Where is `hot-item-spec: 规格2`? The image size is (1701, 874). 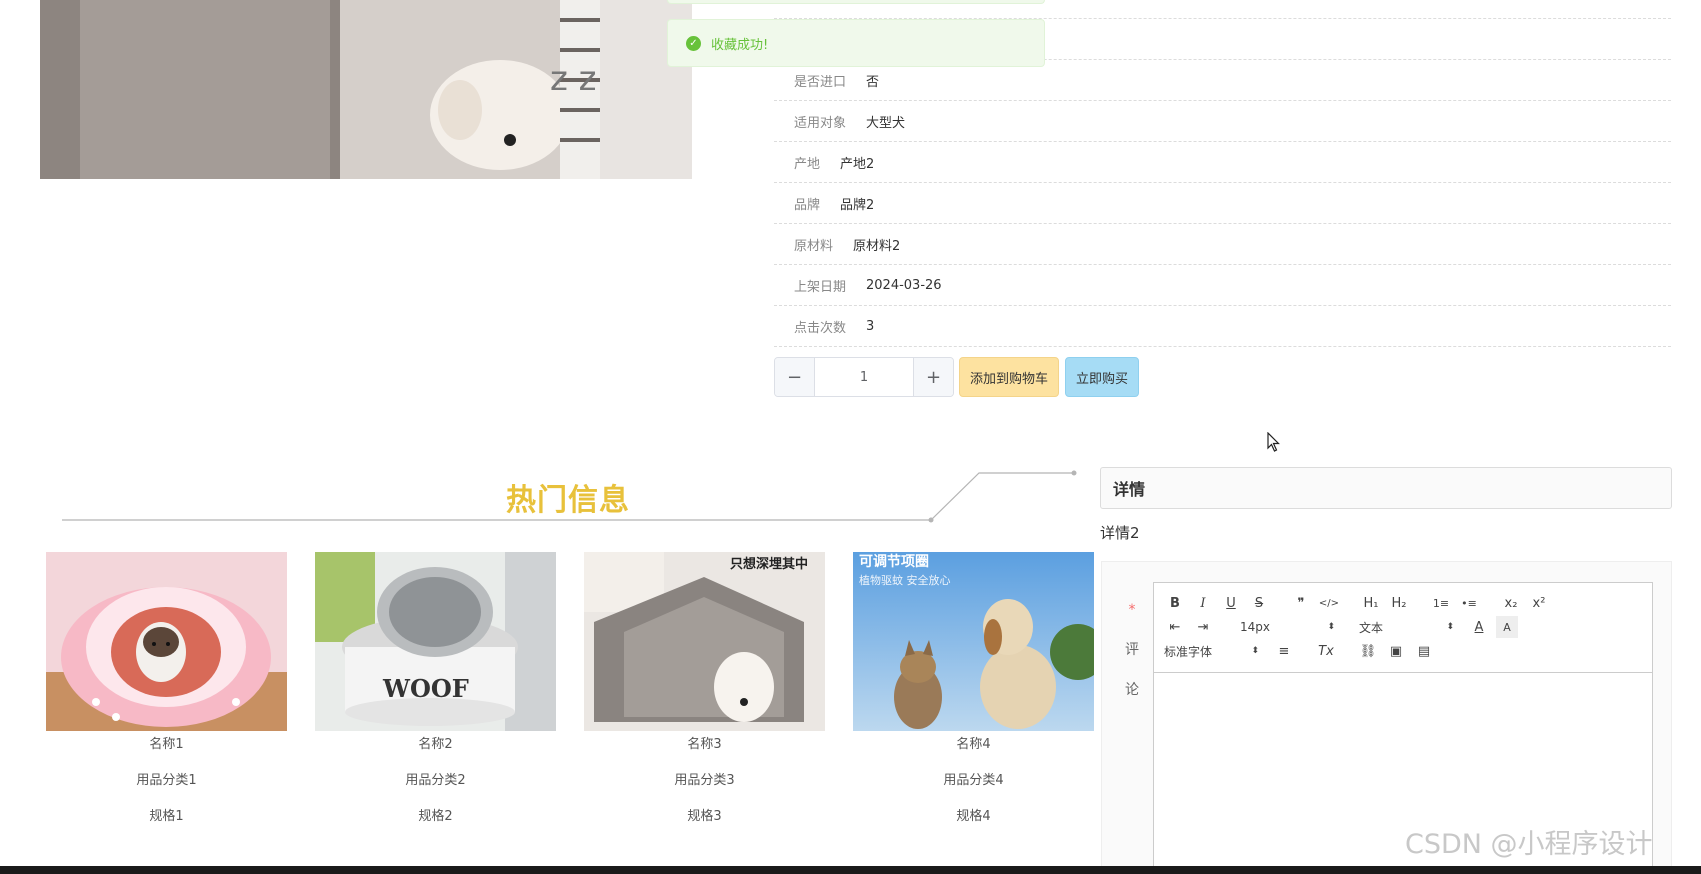
hot-item-spec: 规格2 is located at coordinates (435, 816).